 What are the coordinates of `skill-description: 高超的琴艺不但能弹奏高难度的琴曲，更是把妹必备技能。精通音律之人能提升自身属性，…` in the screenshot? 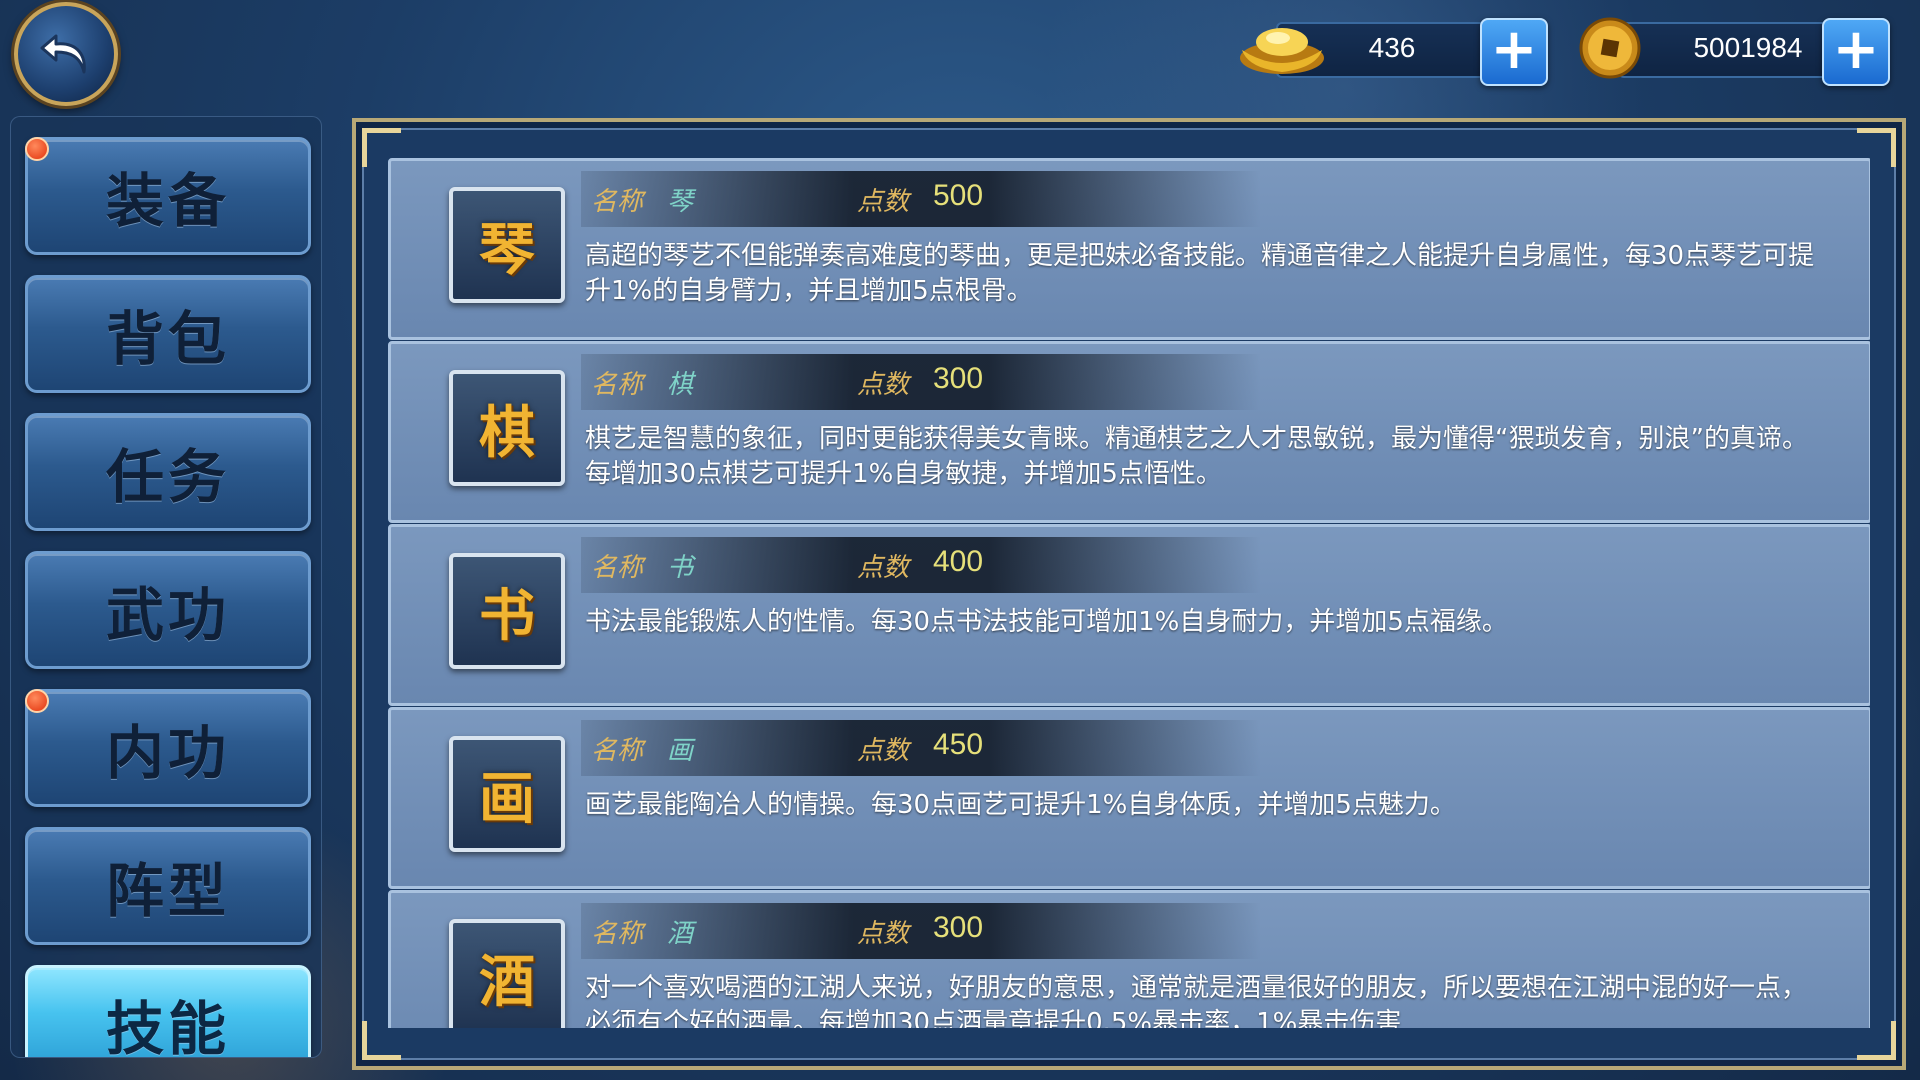 It's located at (1200, 273).